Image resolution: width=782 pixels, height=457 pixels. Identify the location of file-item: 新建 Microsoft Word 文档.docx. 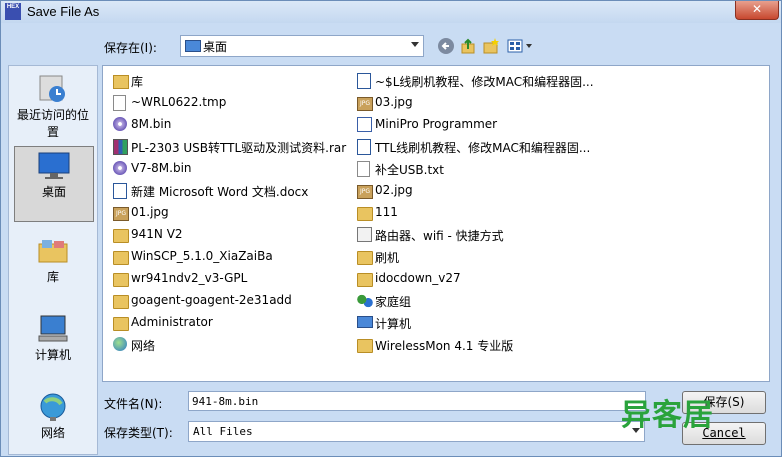
(235, 191).